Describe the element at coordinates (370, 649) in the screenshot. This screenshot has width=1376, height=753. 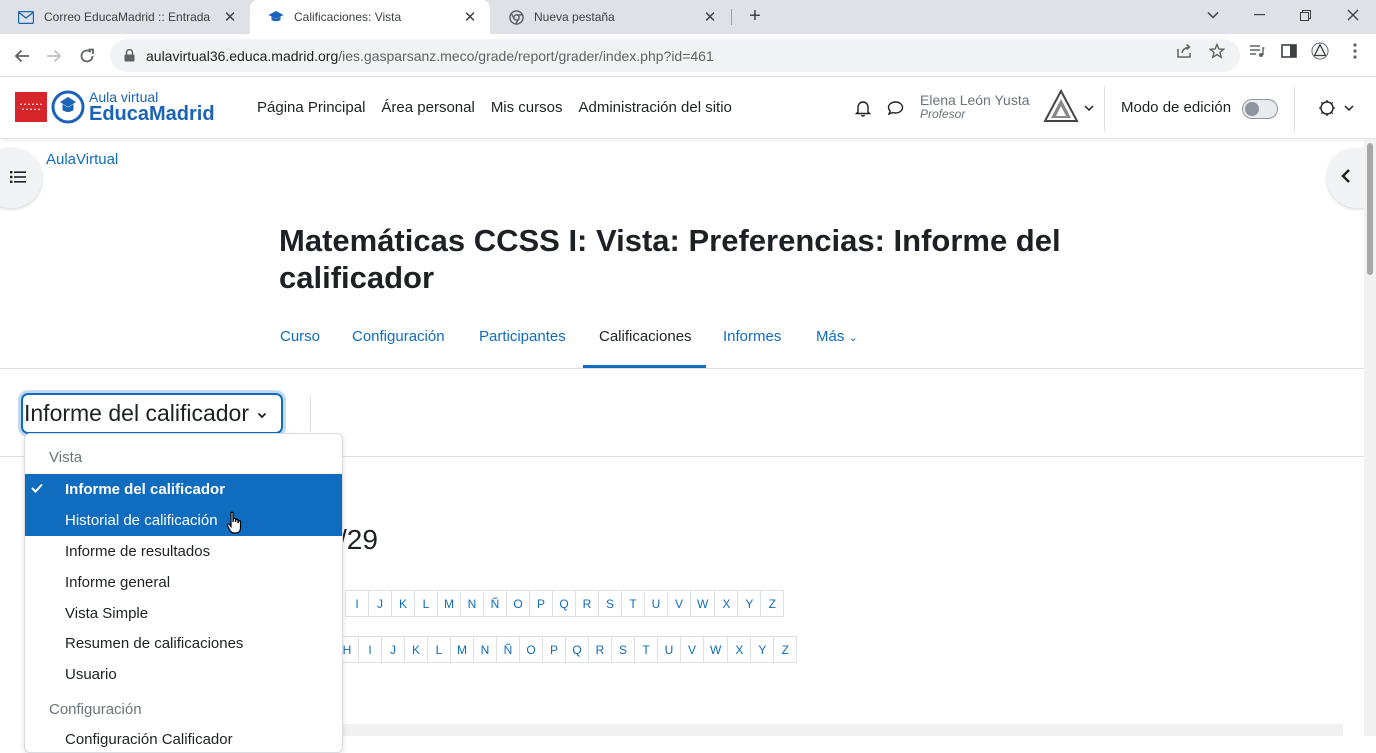
I see `initial-filter-last-2: I` at that location.